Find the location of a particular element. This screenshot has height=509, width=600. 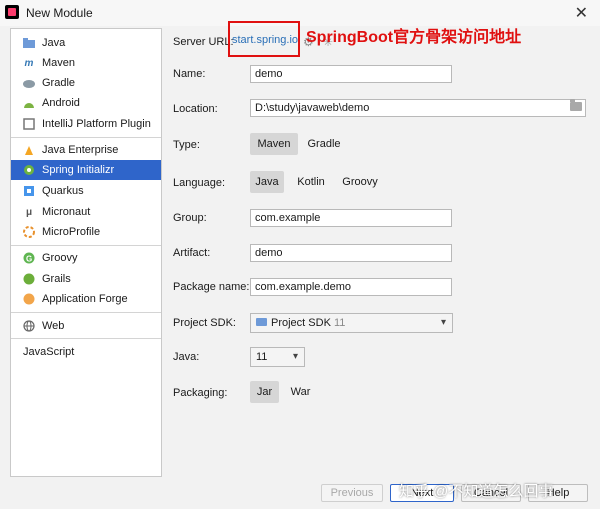

forge-icon is located at coordinates (29, 299).